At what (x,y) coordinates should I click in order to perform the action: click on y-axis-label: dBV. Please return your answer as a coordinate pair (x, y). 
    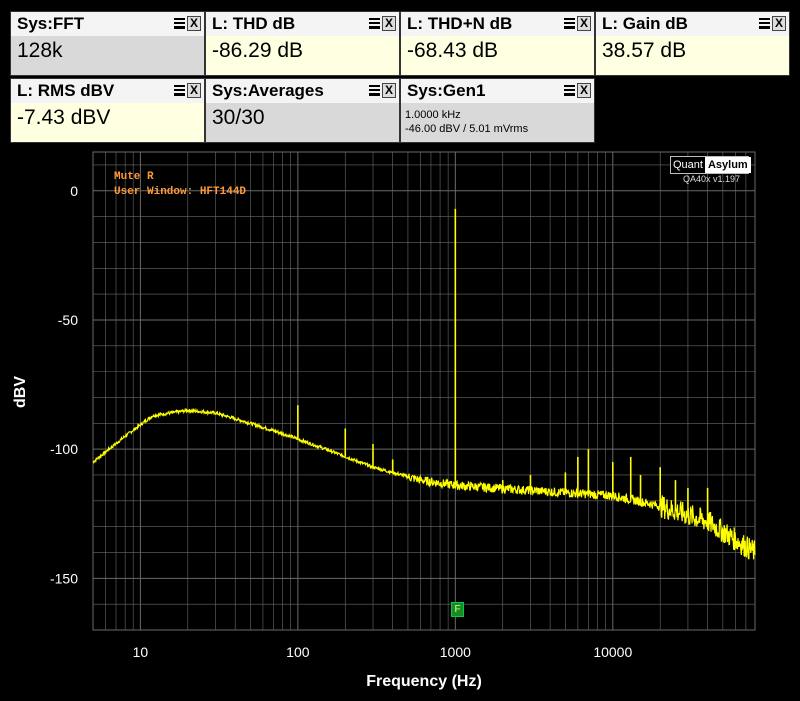
    Looking at the image, I should click on (20, 392).